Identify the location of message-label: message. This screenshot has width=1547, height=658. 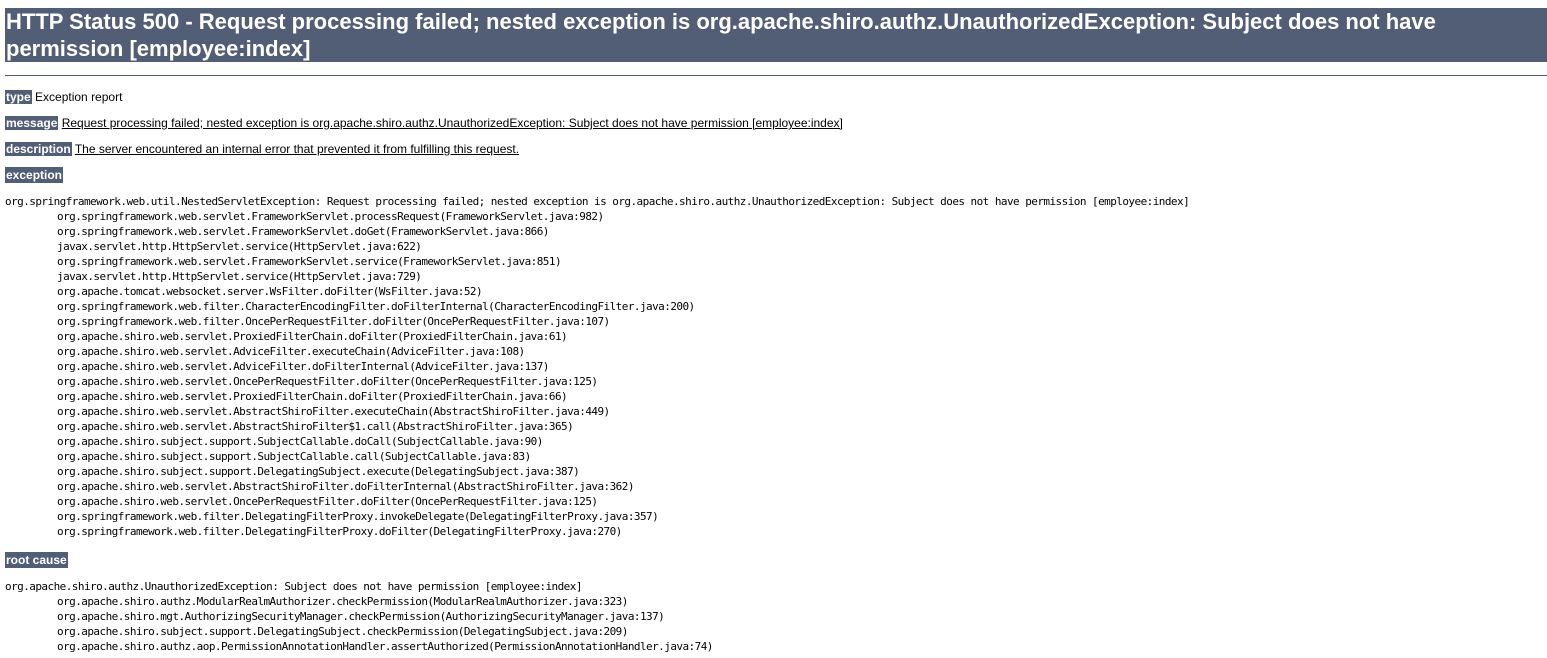
(32, 123).